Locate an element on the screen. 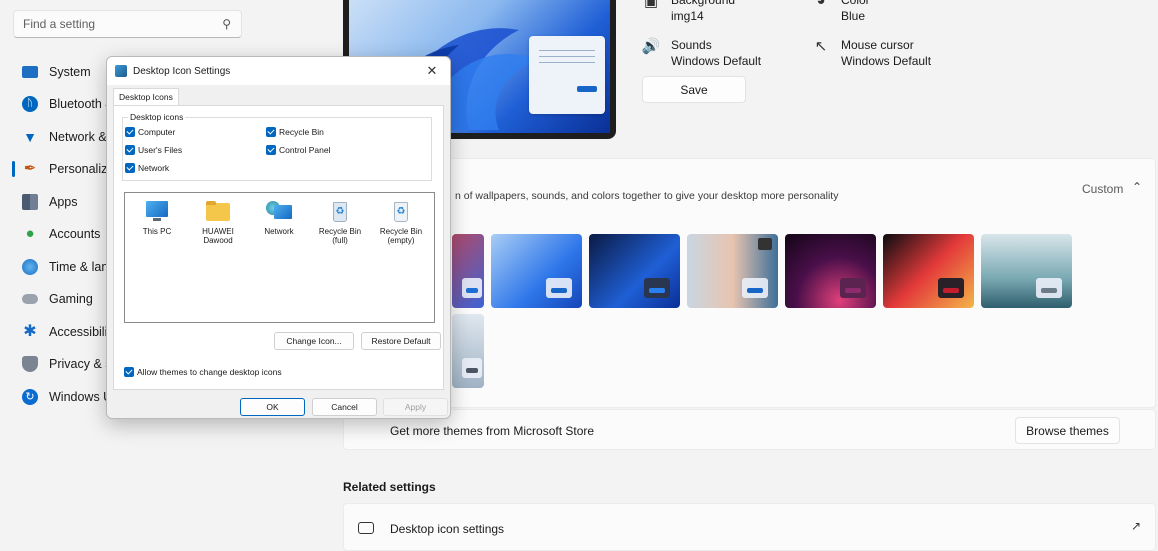  users-files-checkbox: User's Files is located at coordinates (153, 150).